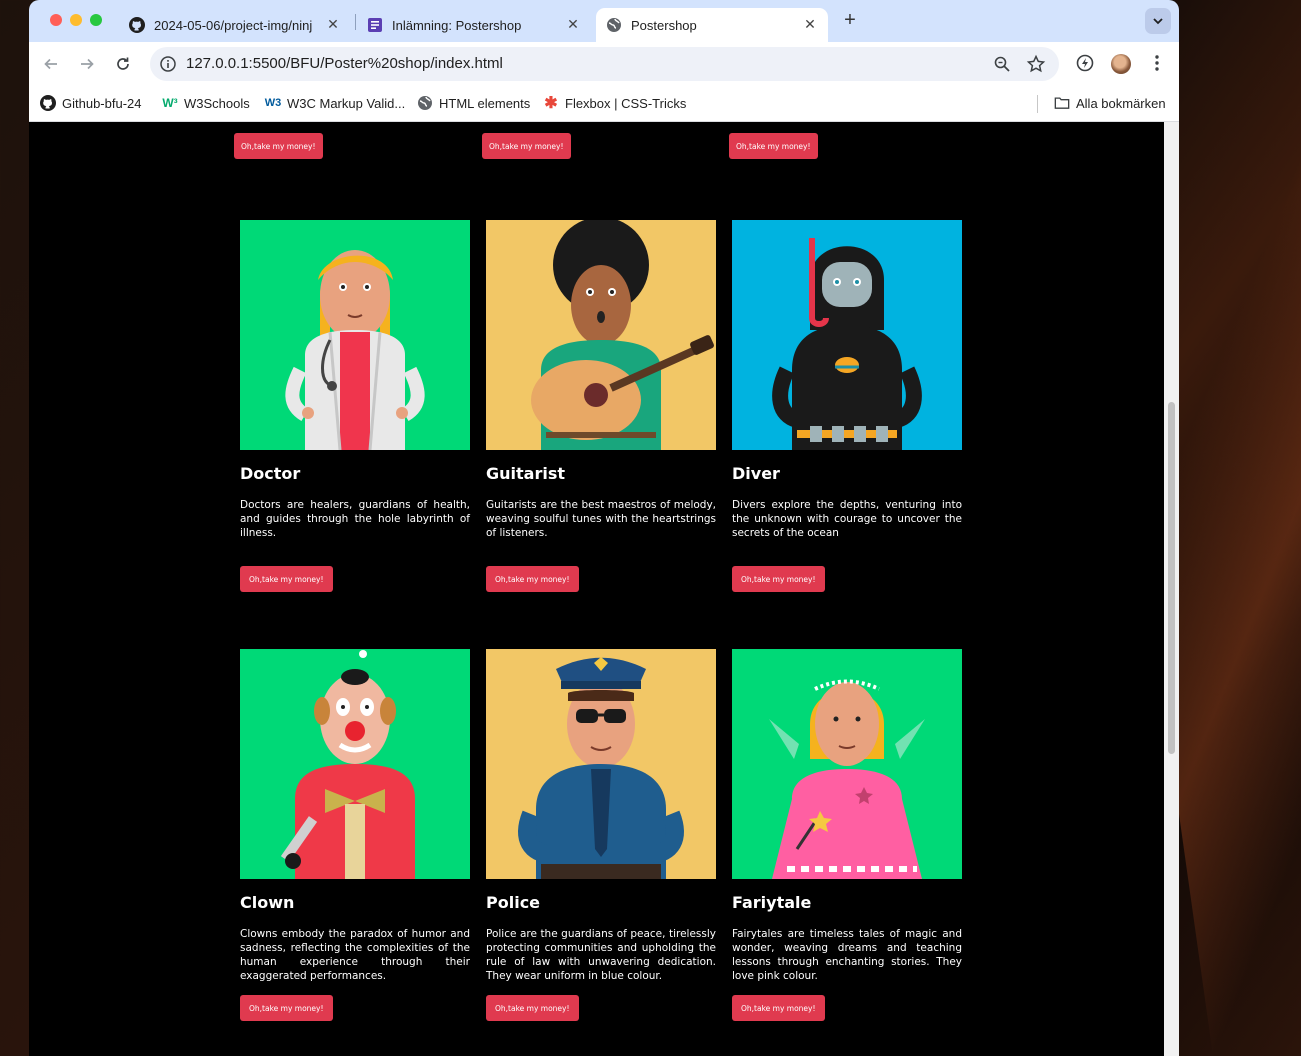  What do you see at coordinates (551, 103) in the screenshot?
I see `star-asterisk-icon: ✱` at bounding box center [551, 103].